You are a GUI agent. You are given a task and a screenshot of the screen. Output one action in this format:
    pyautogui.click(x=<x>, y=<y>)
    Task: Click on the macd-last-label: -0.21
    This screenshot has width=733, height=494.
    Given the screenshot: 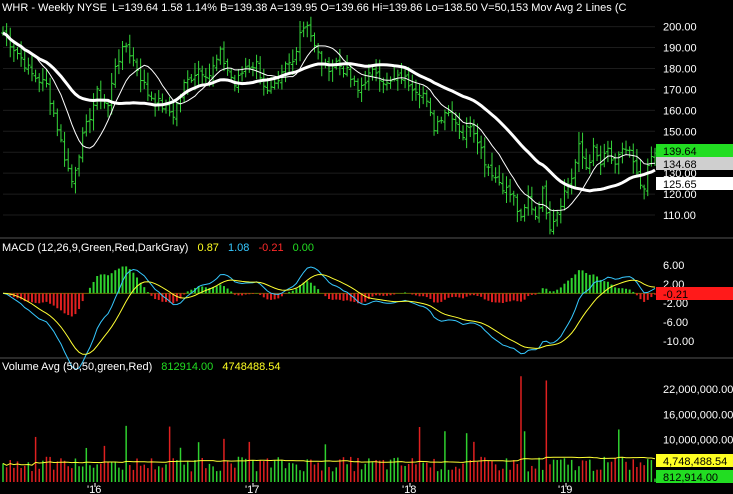 What is the action you would take?
    pyautogui.click(x=675, y=295)
    